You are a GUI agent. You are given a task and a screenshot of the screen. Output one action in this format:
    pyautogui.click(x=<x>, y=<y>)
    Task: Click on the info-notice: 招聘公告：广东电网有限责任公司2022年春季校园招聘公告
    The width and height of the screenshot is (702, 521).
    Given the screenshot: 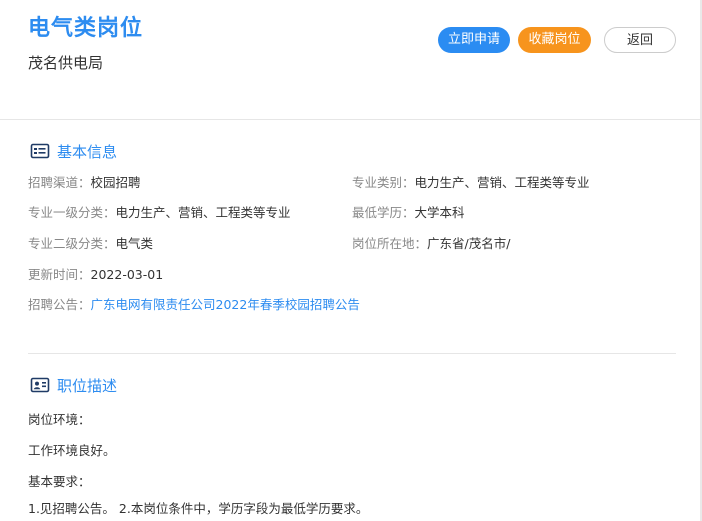 What is the action you would take?
    pyautogui.click(x=194, y=303)
    